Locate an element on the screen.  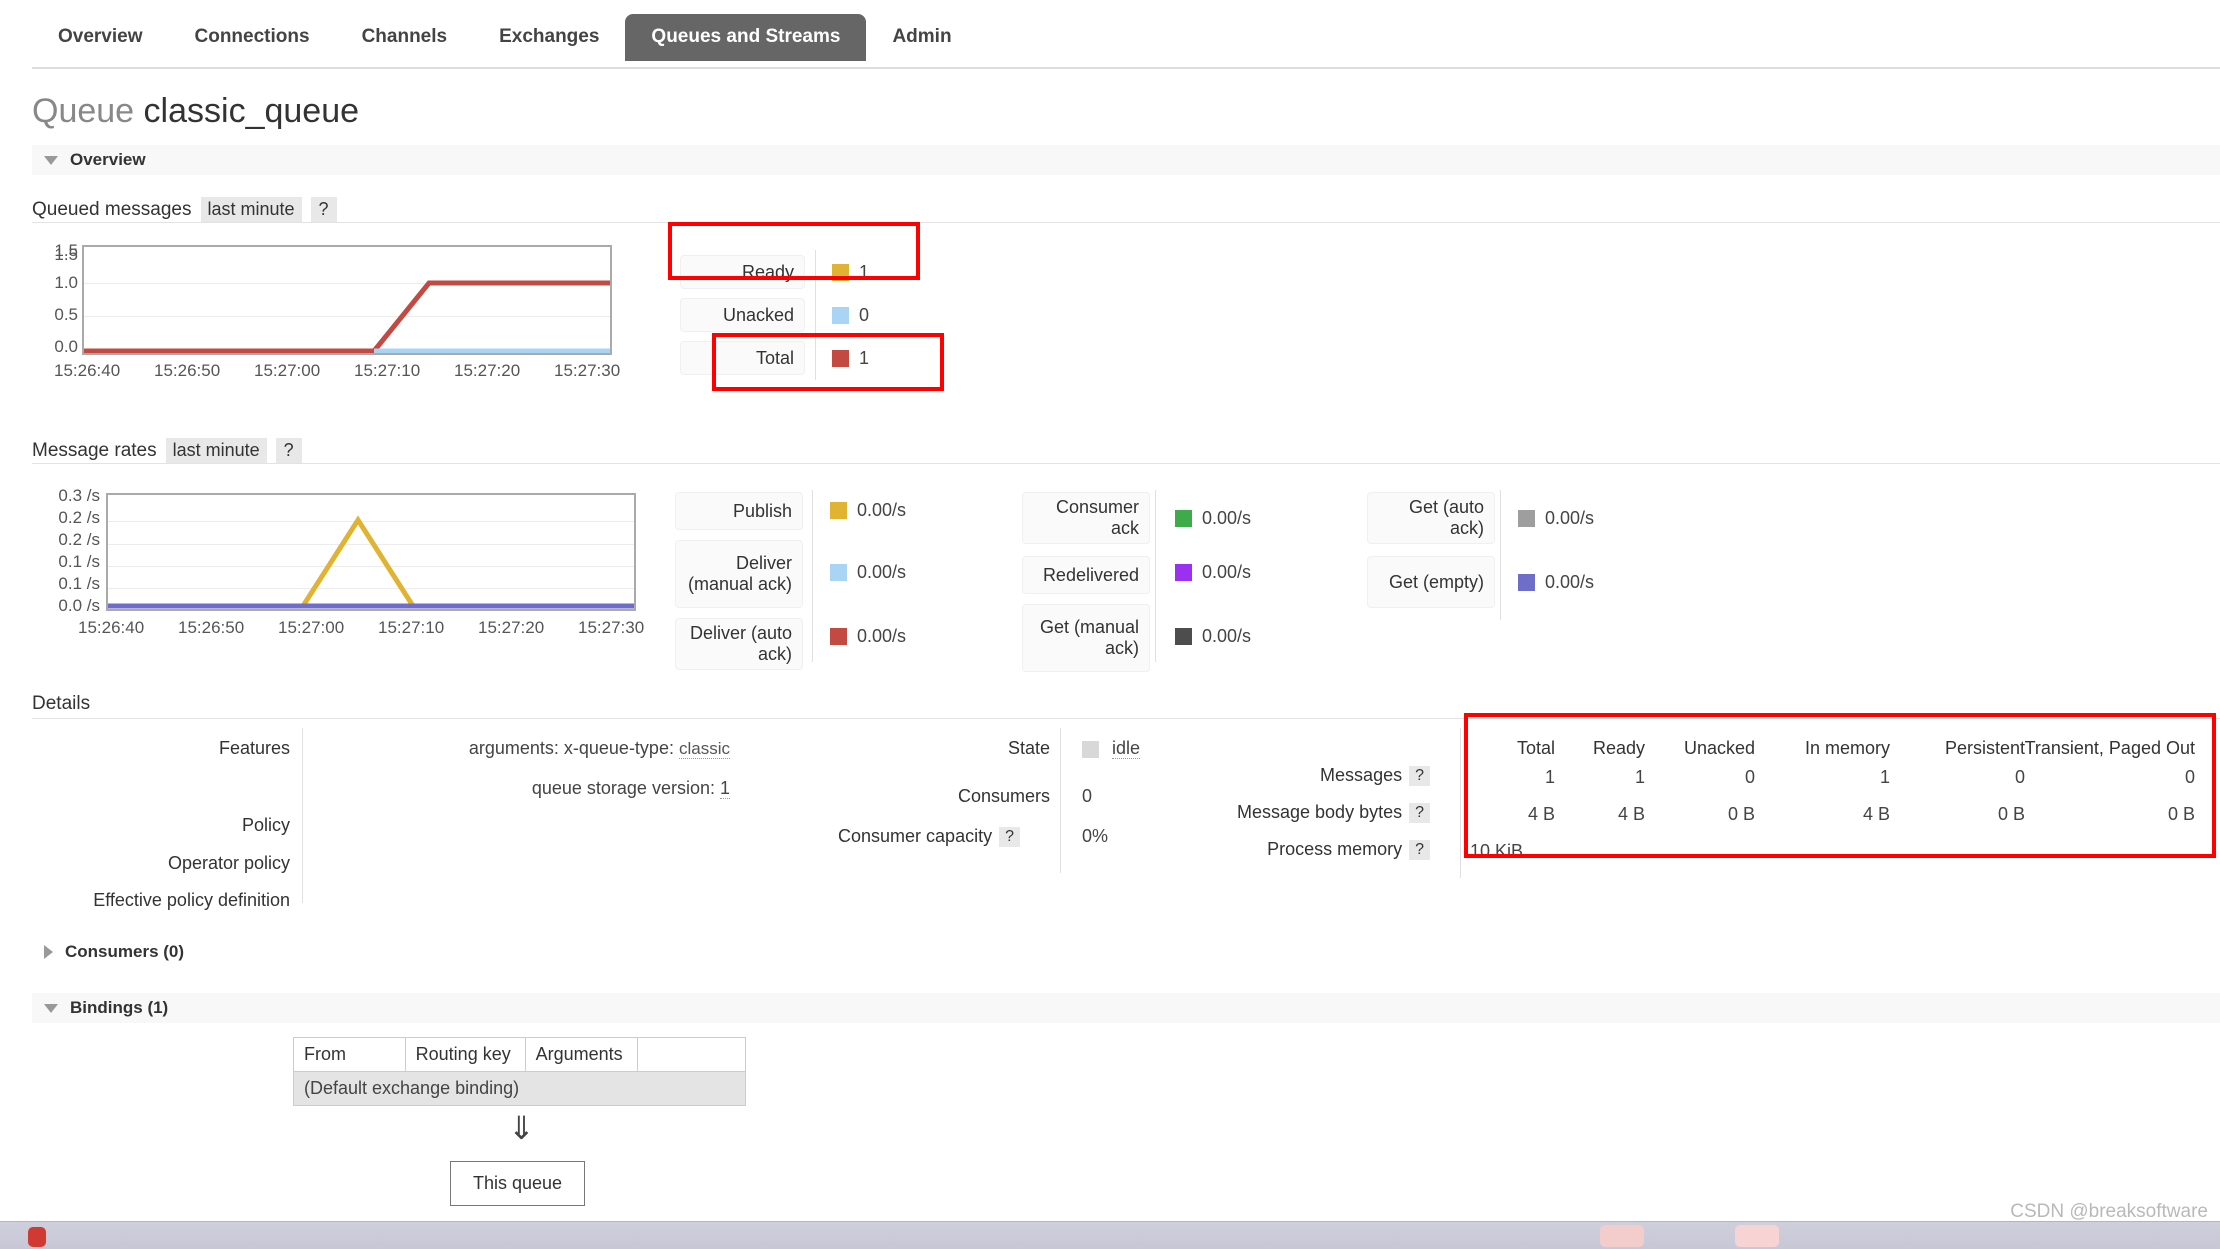
legend-divider is located at coordinates (815, 315).